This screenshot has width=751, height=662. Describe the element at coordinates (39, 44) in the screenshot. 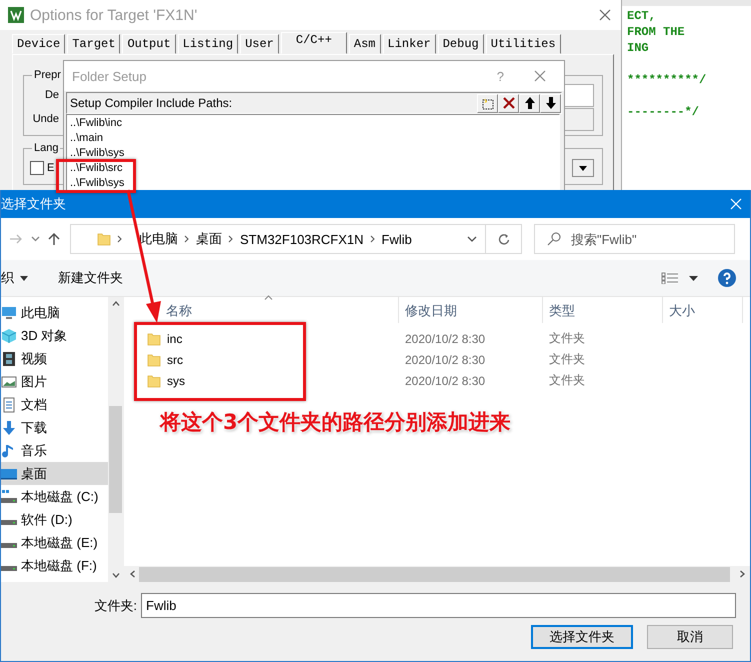

I see `tab: Device` at that location.